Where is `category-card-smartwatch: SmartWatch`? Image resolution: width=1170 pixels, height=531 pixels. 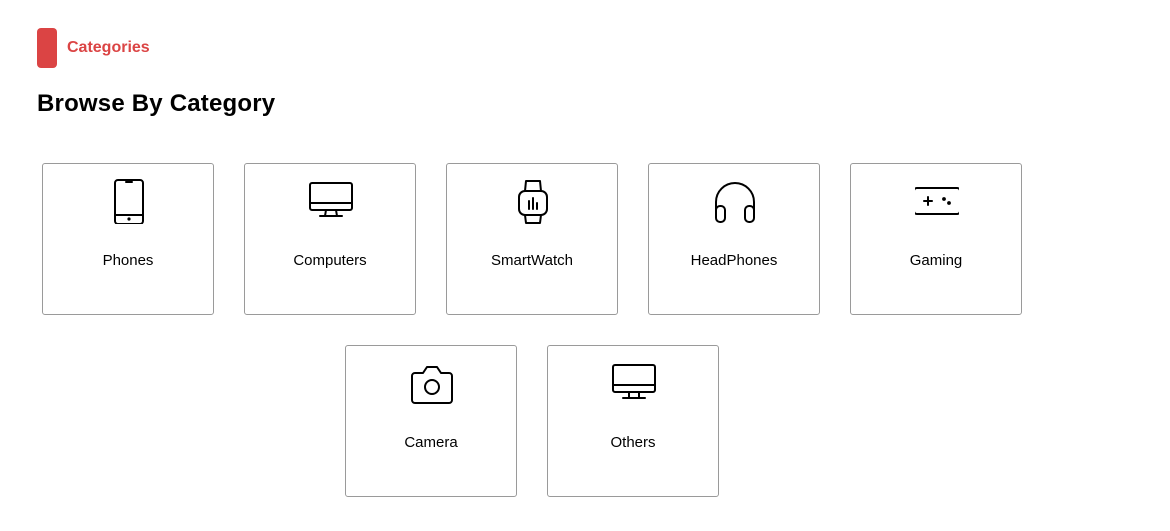 category-card-smartwatch: SmartWatch is located at coordinates (532, 239).